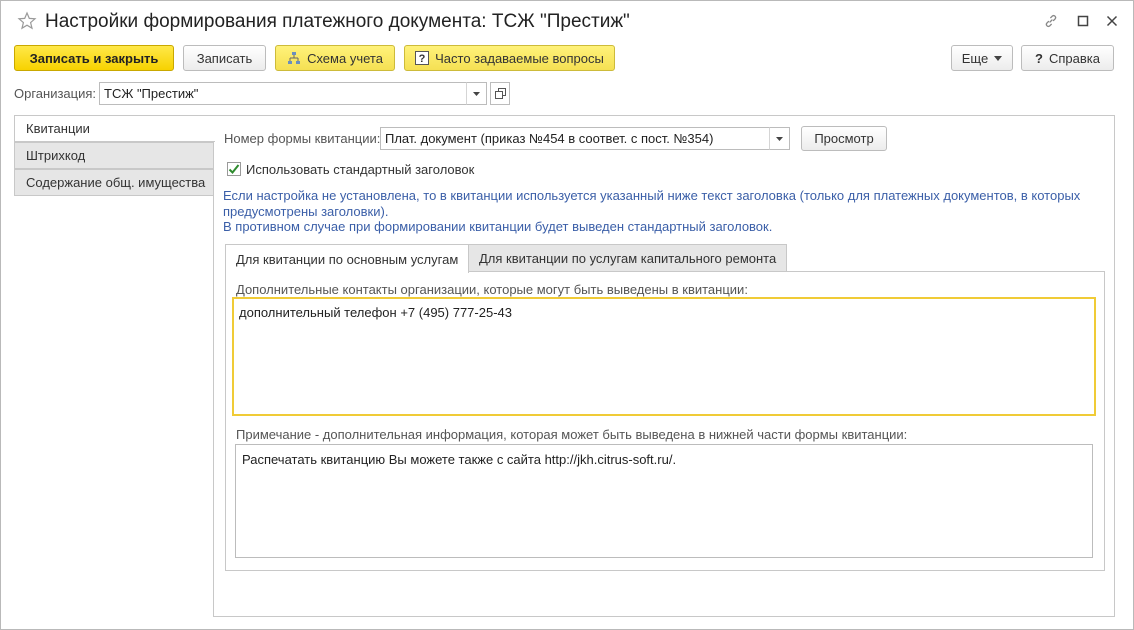 The image size is (1134, 630). Describe the element at coordinates (56, 155) in the screenshot. I see `nav-item-label: Штрихкод` at that location.